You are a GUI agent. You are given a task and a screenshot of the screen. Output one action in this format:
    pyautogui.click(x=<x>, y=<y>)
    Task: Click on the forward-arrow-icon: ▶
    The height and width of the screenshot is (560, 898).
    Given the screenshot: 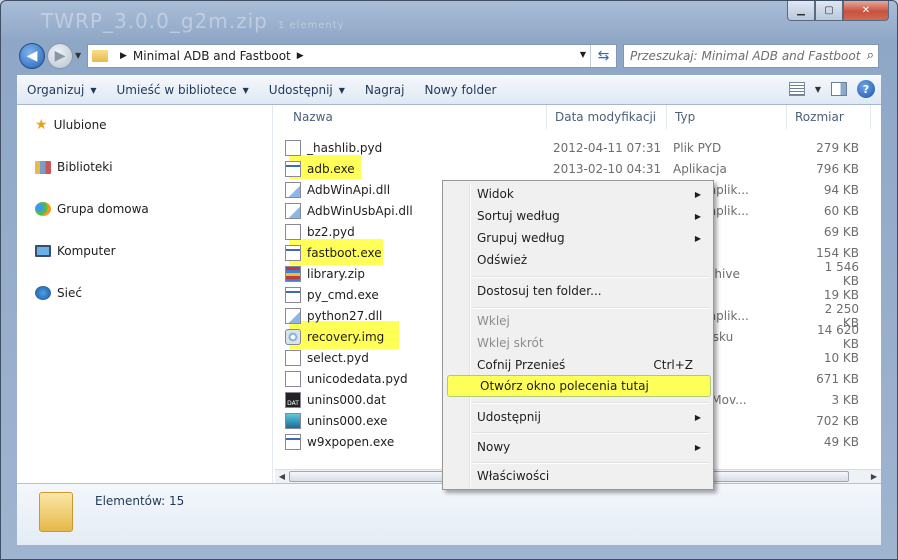 What is the action you would take?
    pyautogui.click(x=60, y=56)
    